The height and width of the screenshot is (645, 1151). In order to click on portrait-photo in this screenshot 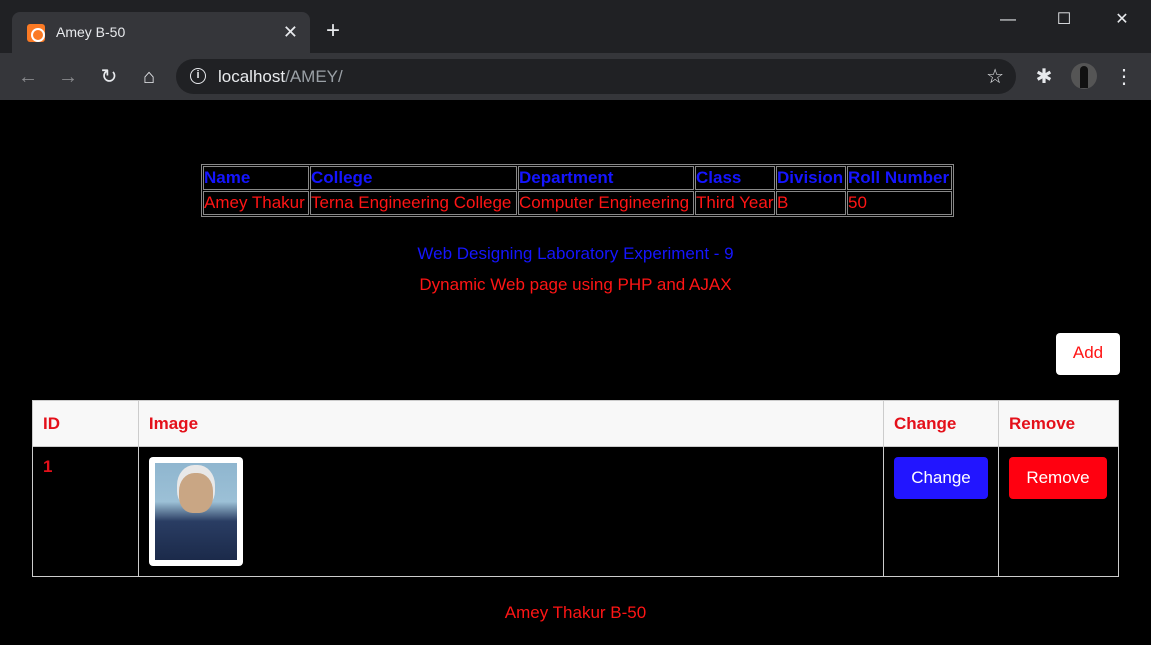, I will do `click(195, 511)`.